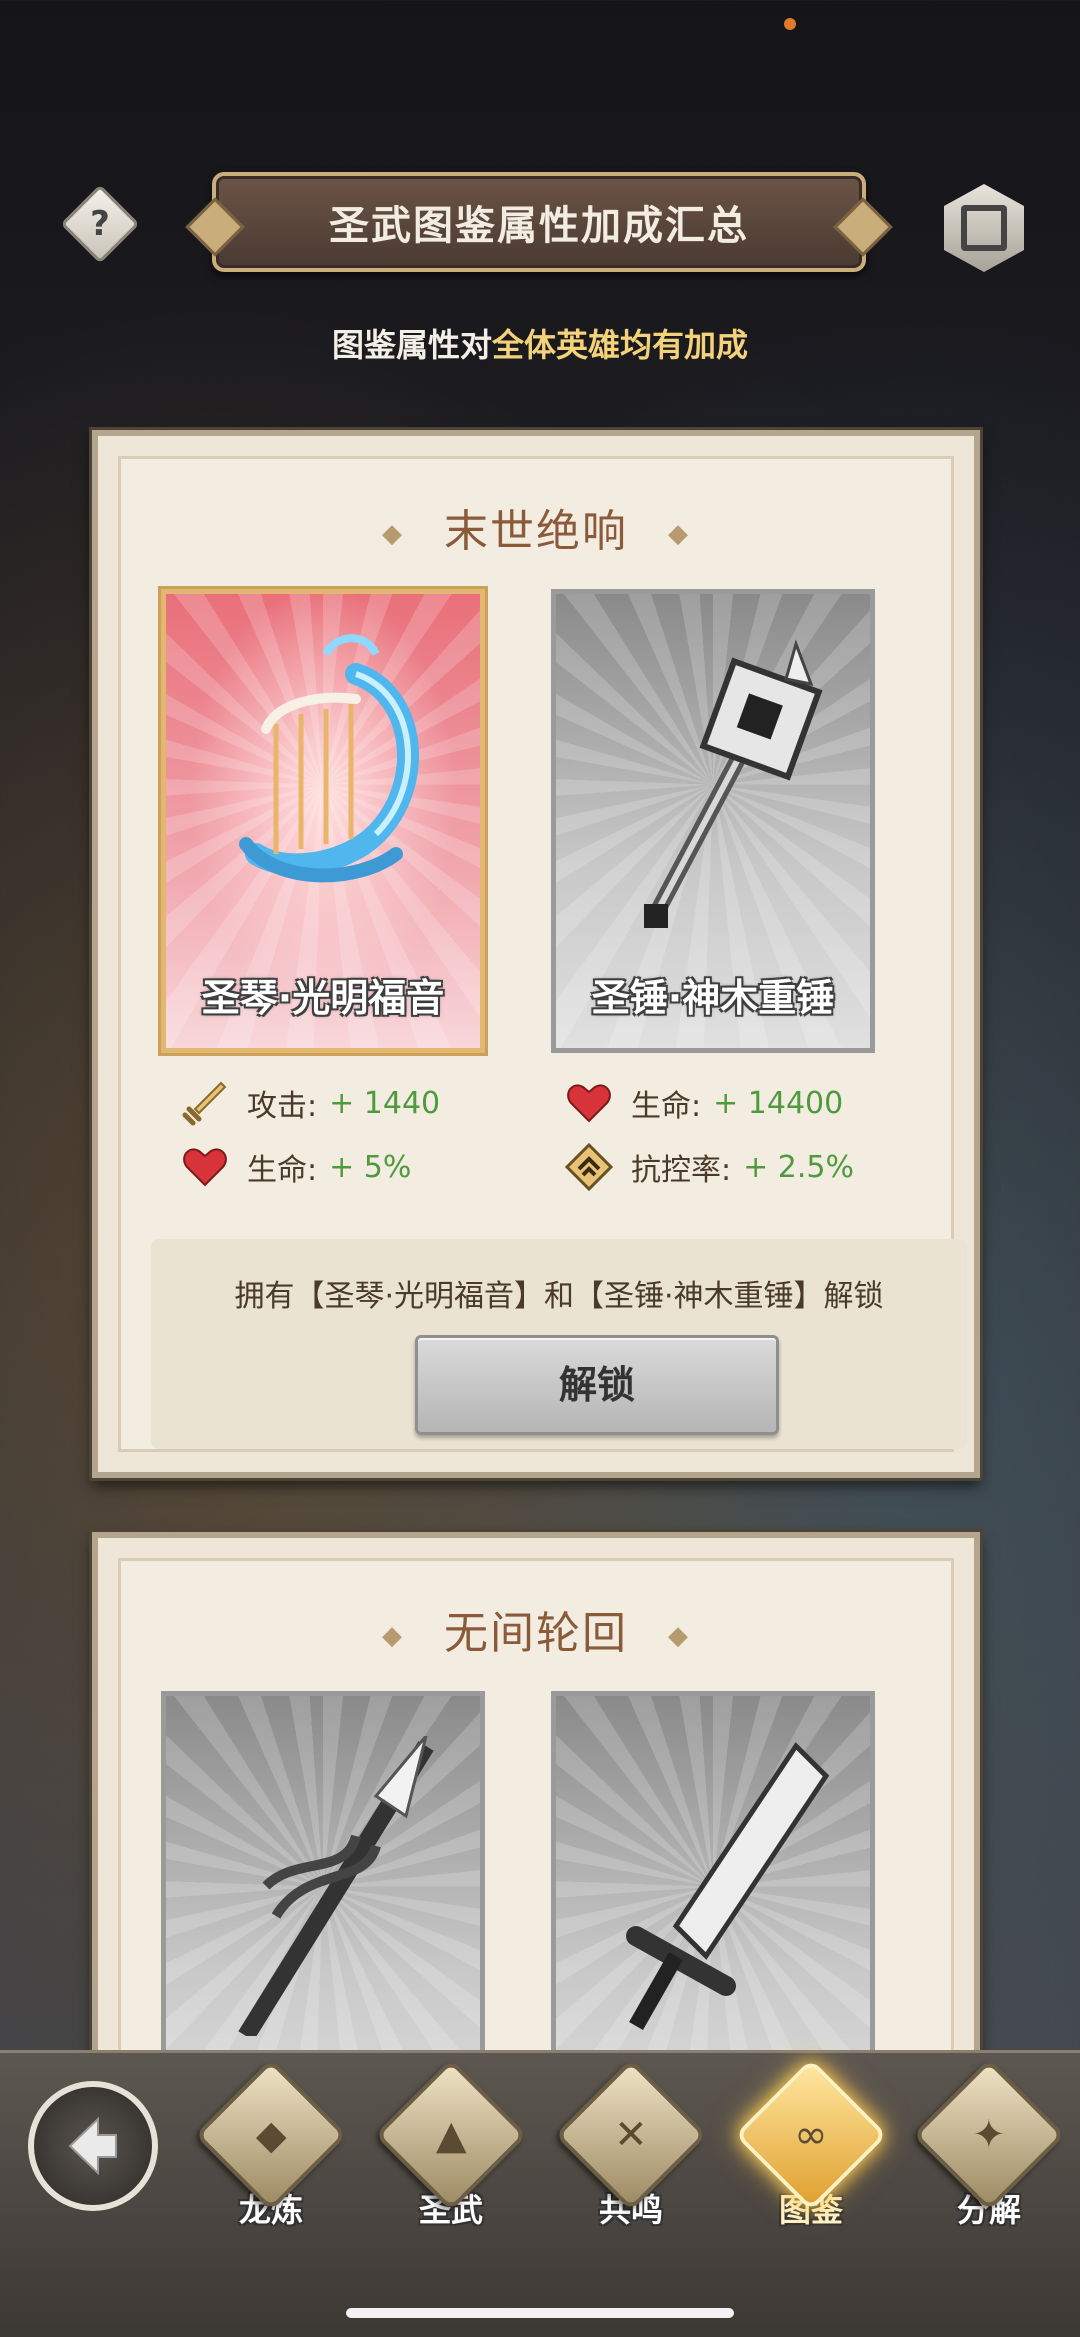  Describe the element at coordinates (811, 2164) in the screenshot. I see `nav-item-codex: ∞ 图鉴` at that location.